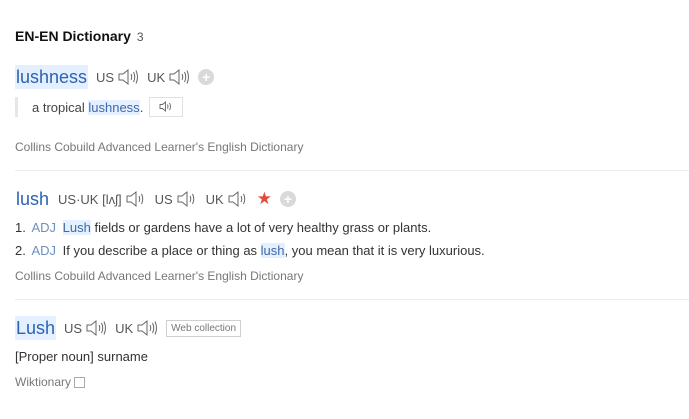 Image resolution: width=689 pixels, height=419 pixels. I want to click on entry-Lush-header: Lush US UK Web collection, so click(128, 328).